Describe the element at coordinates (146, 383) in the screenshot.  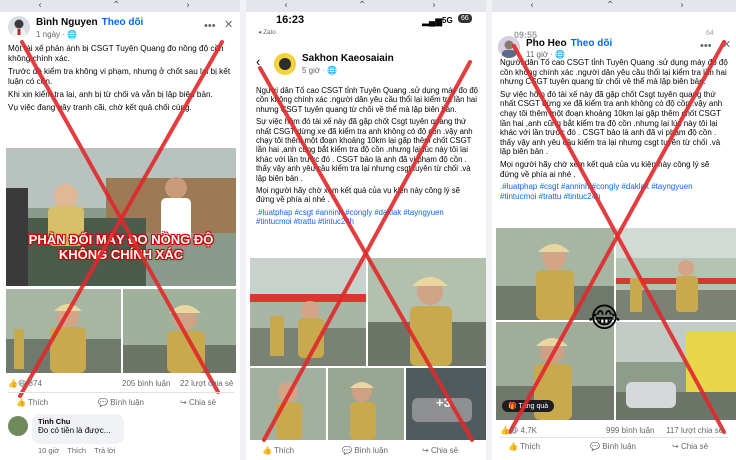
I see `comment-count: 205 bình luận` at that location.